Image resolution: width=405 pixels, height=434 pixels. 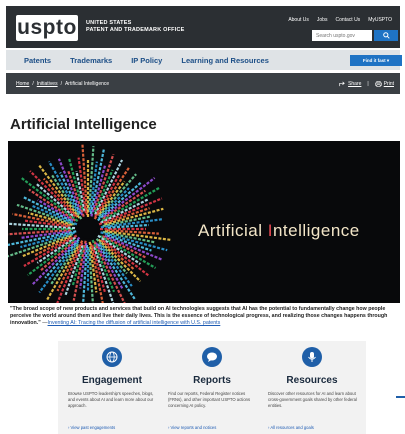 I want to click on nav-item-patents: Patents, so click(x=37, y=60).